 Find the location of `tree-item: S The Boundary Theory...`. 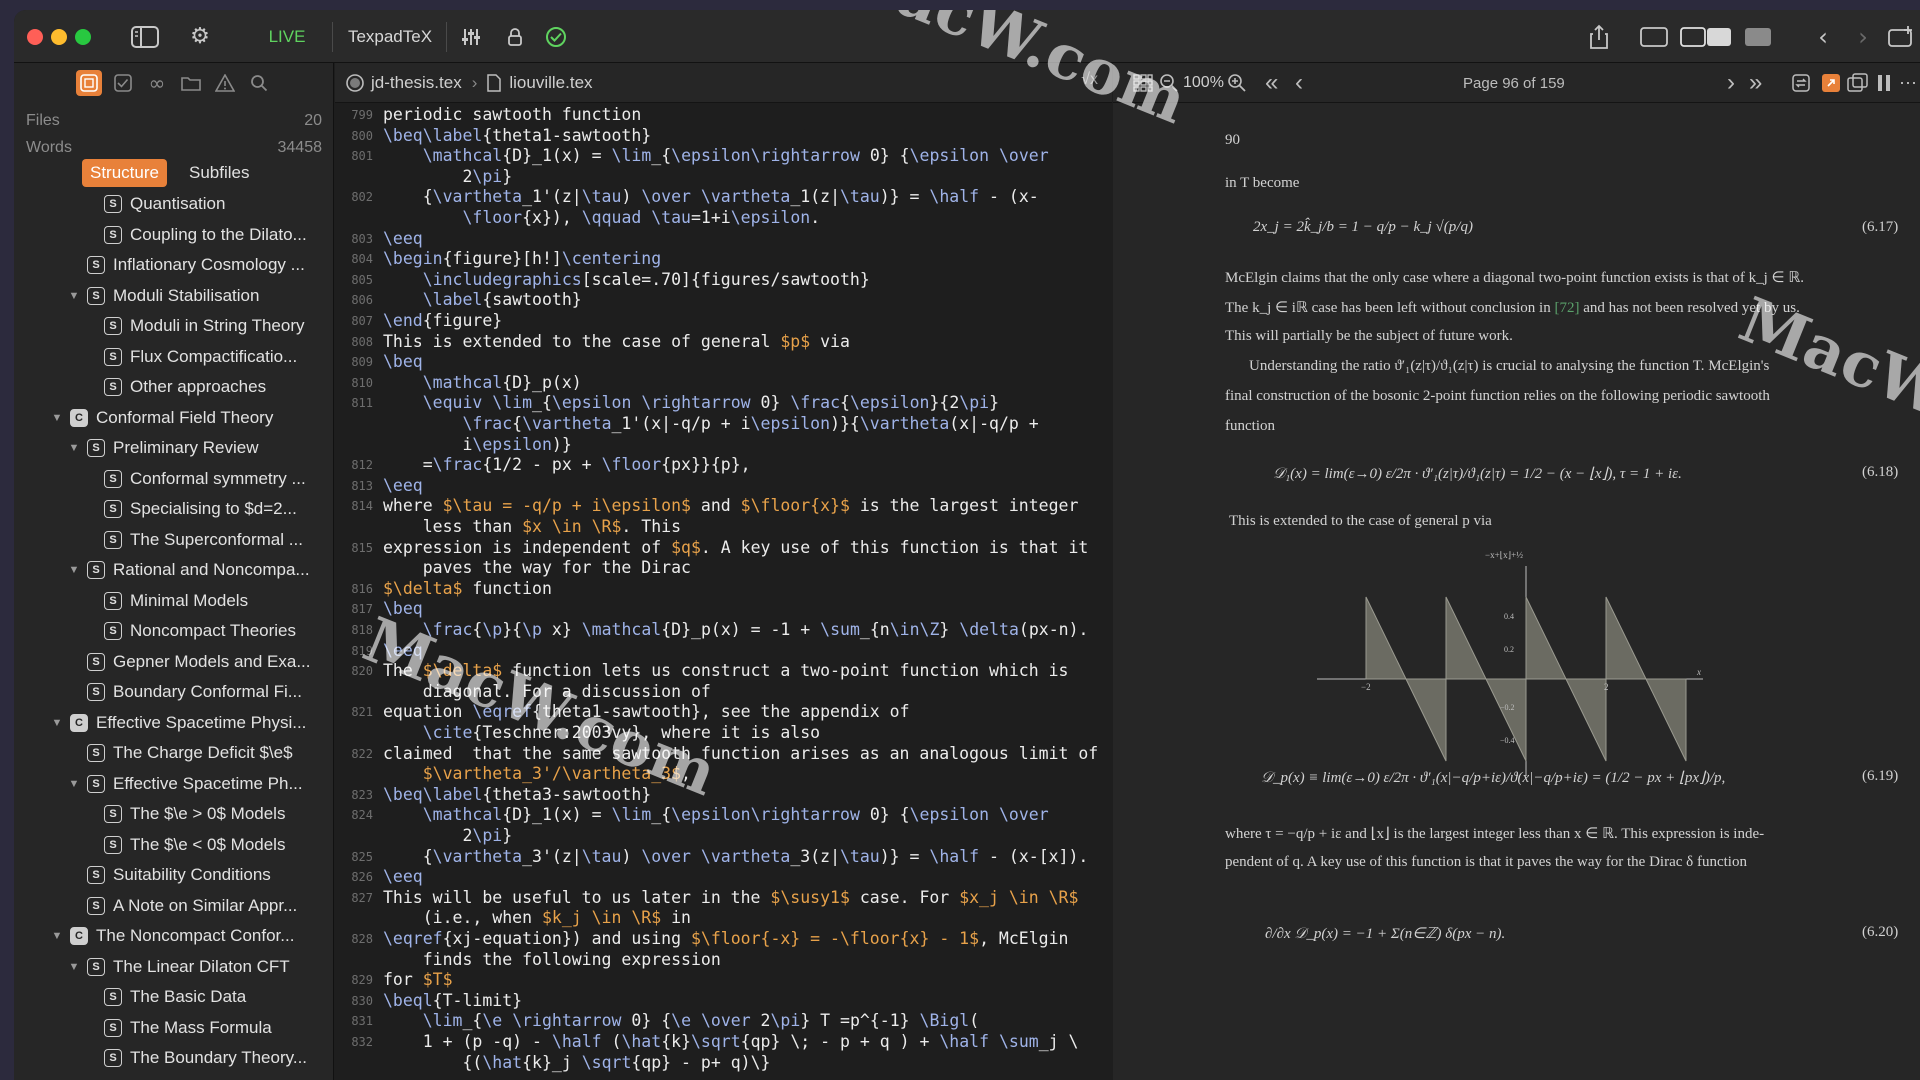

tree-item: S The Boundary Theory... is located at coordinates (173, 1058).